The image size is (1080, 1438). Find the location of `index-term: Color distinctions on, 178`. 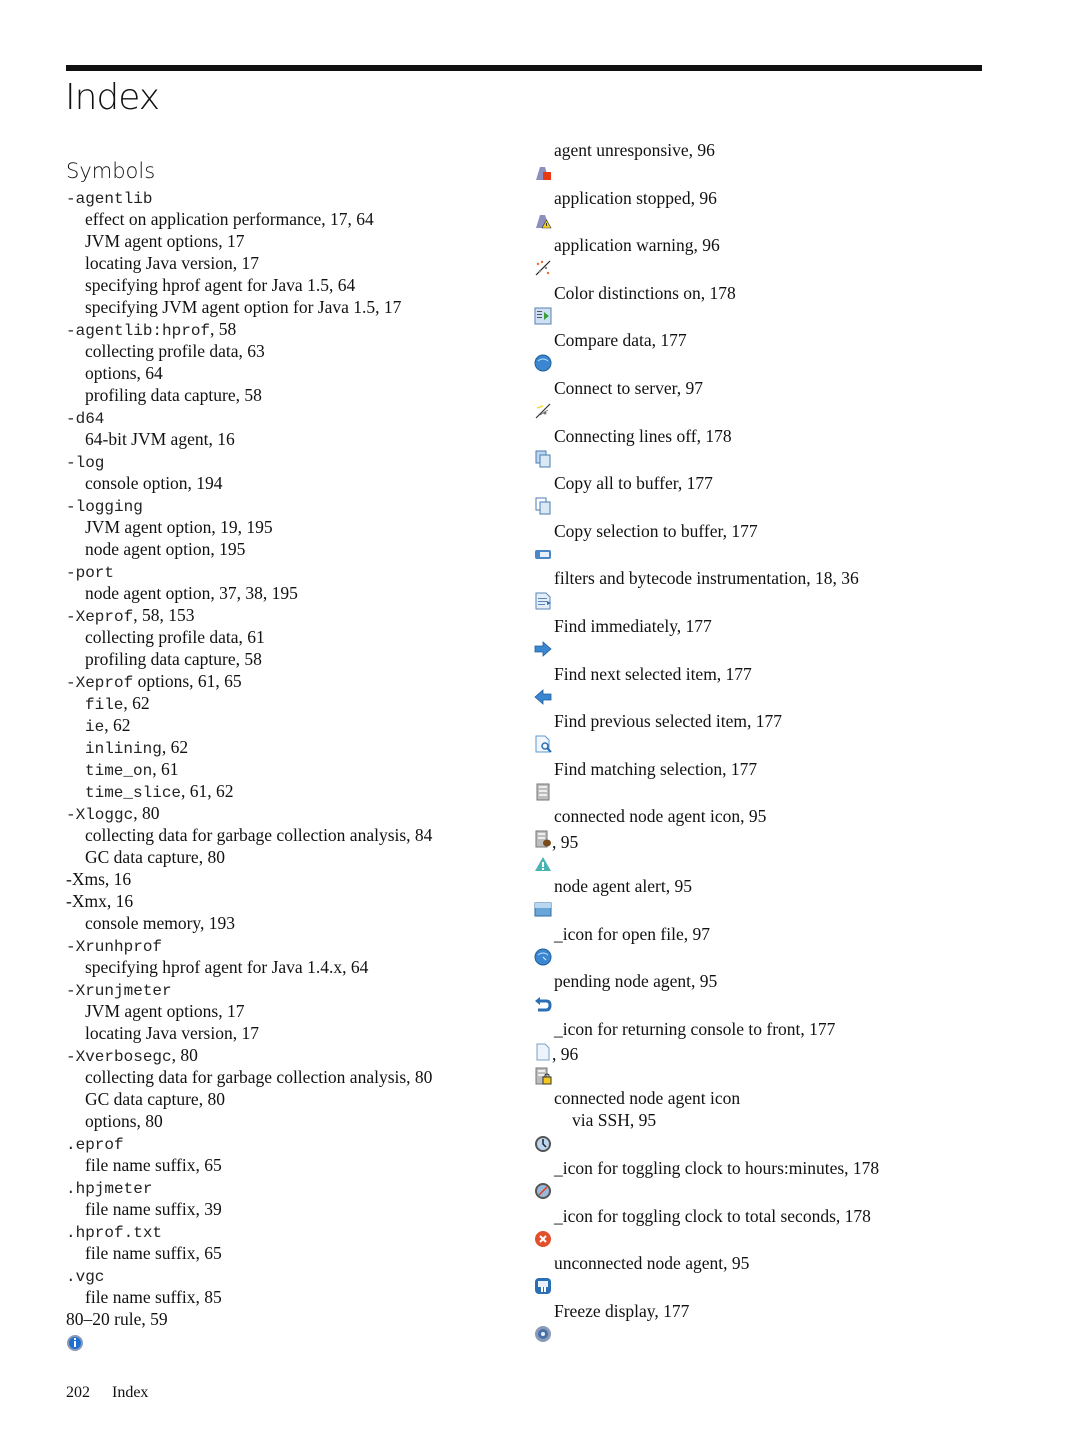

index-term: Color distinctions on, 178 is located at coordinates (645, 292).